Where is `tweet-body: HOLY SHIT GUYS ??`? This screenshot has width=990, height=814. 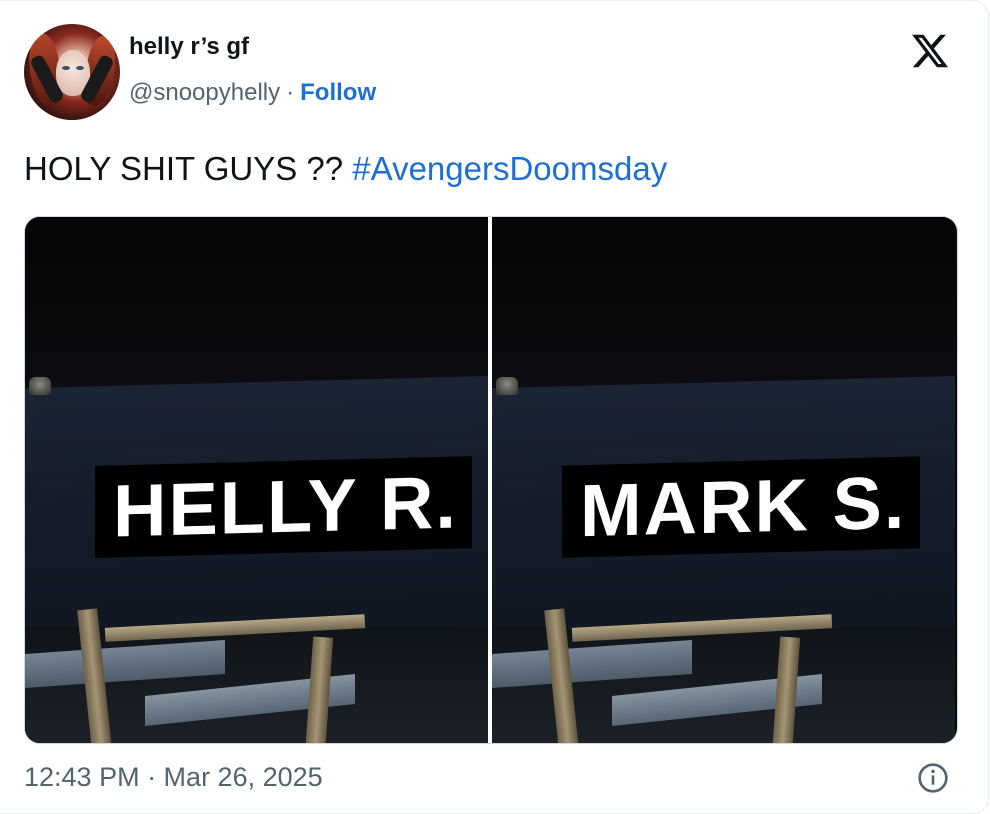 tweet-body: HOLY SHIT GUYS ?? is located at coordinates (184, 168).